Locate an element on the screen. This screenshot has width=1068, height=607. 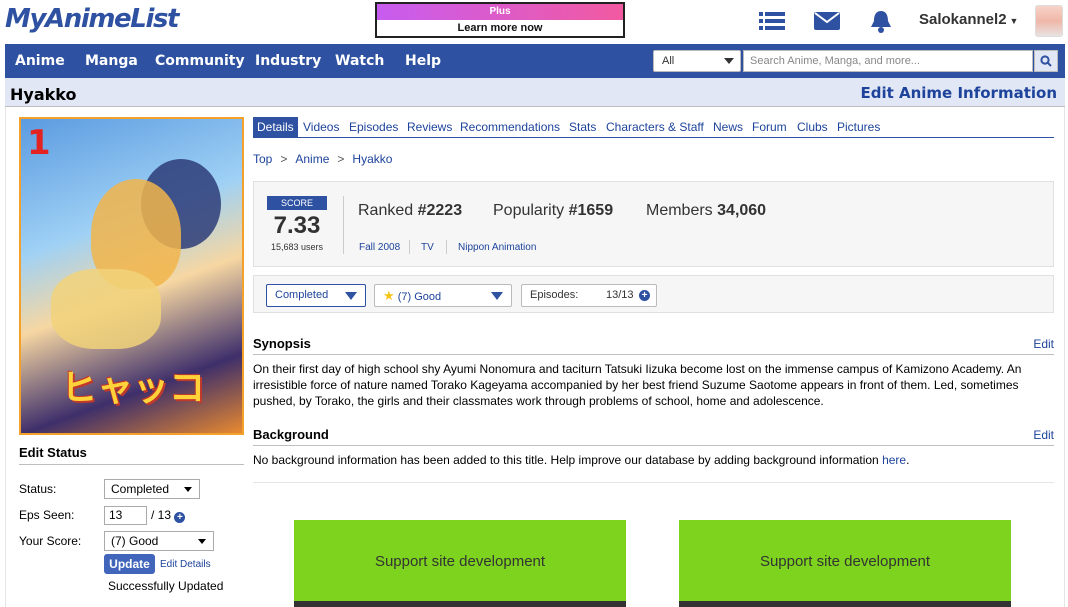
bell-icon is located at coordinates (881, 21).